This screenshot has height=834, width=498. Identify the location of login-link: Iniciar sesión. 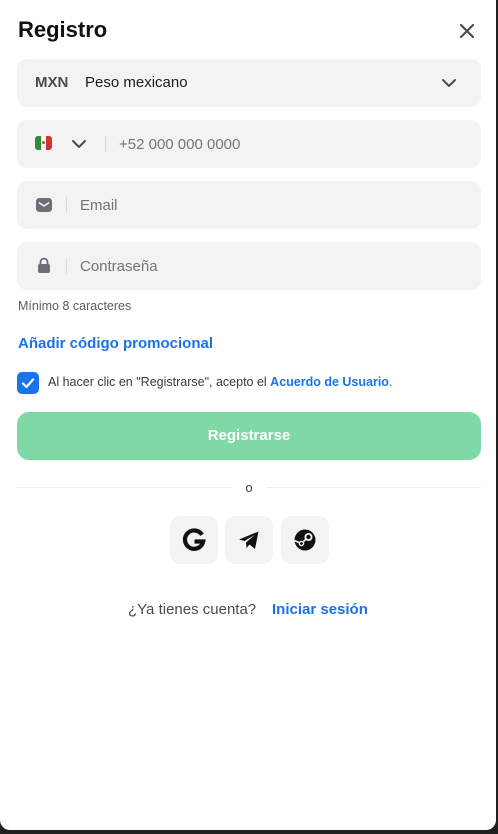
(320, 609).